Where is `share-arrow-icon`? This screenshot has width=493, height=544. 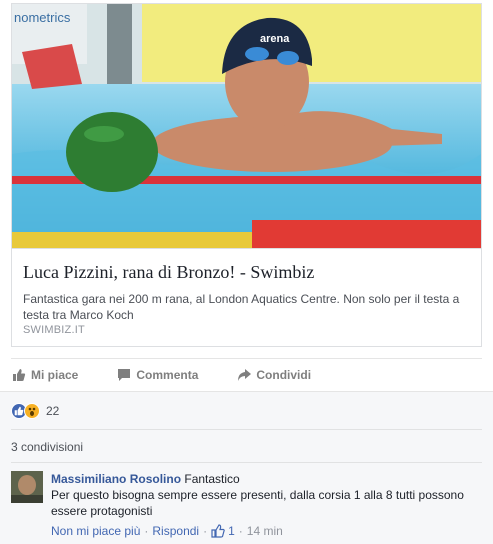 share-arrow-icon is located at coordinates (244, 375).